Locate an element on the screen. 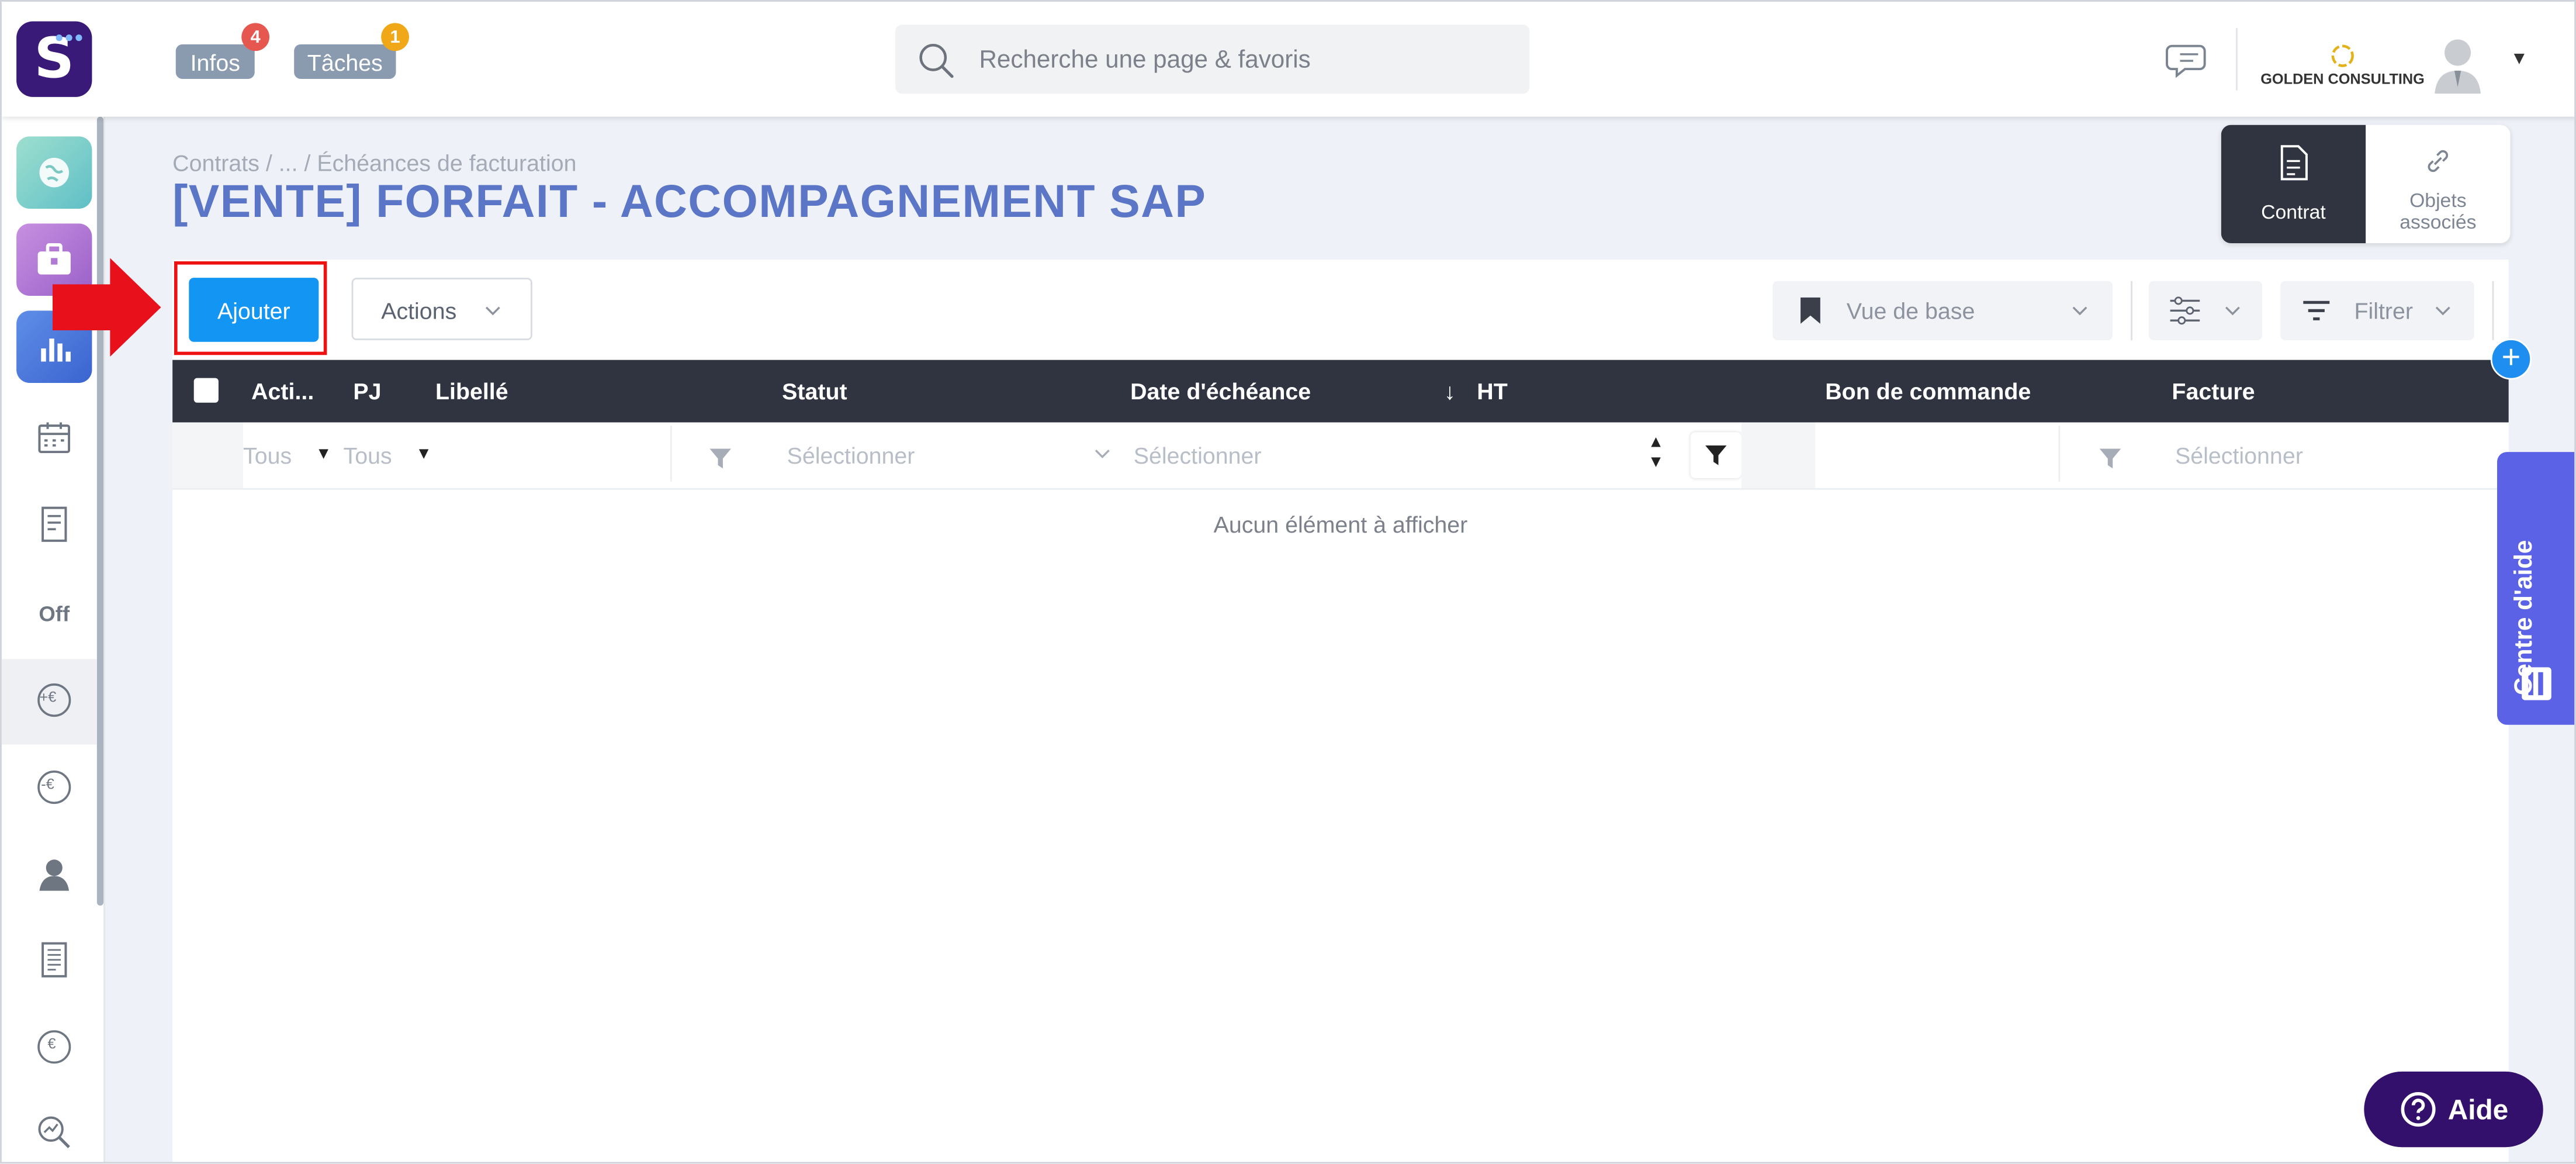  search-icon is located at coordinates (936, 61).